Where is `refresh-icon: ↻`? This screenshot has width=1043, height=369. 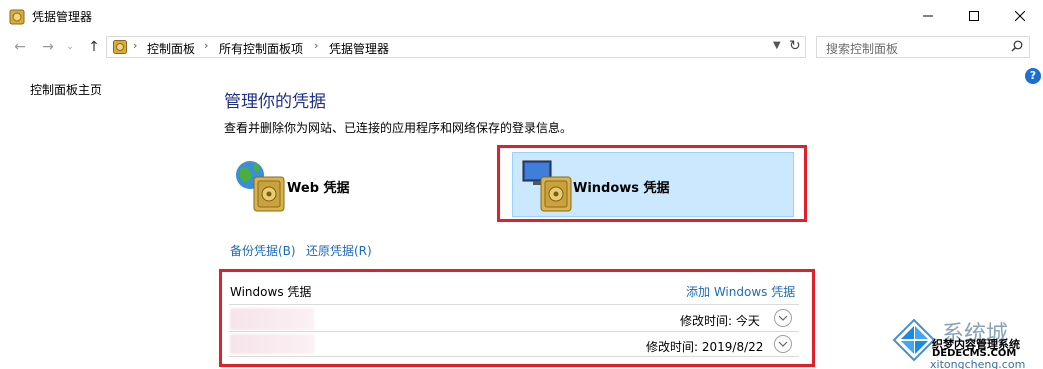
refresh-icon: ↻ is located at coordinates (795, 46).